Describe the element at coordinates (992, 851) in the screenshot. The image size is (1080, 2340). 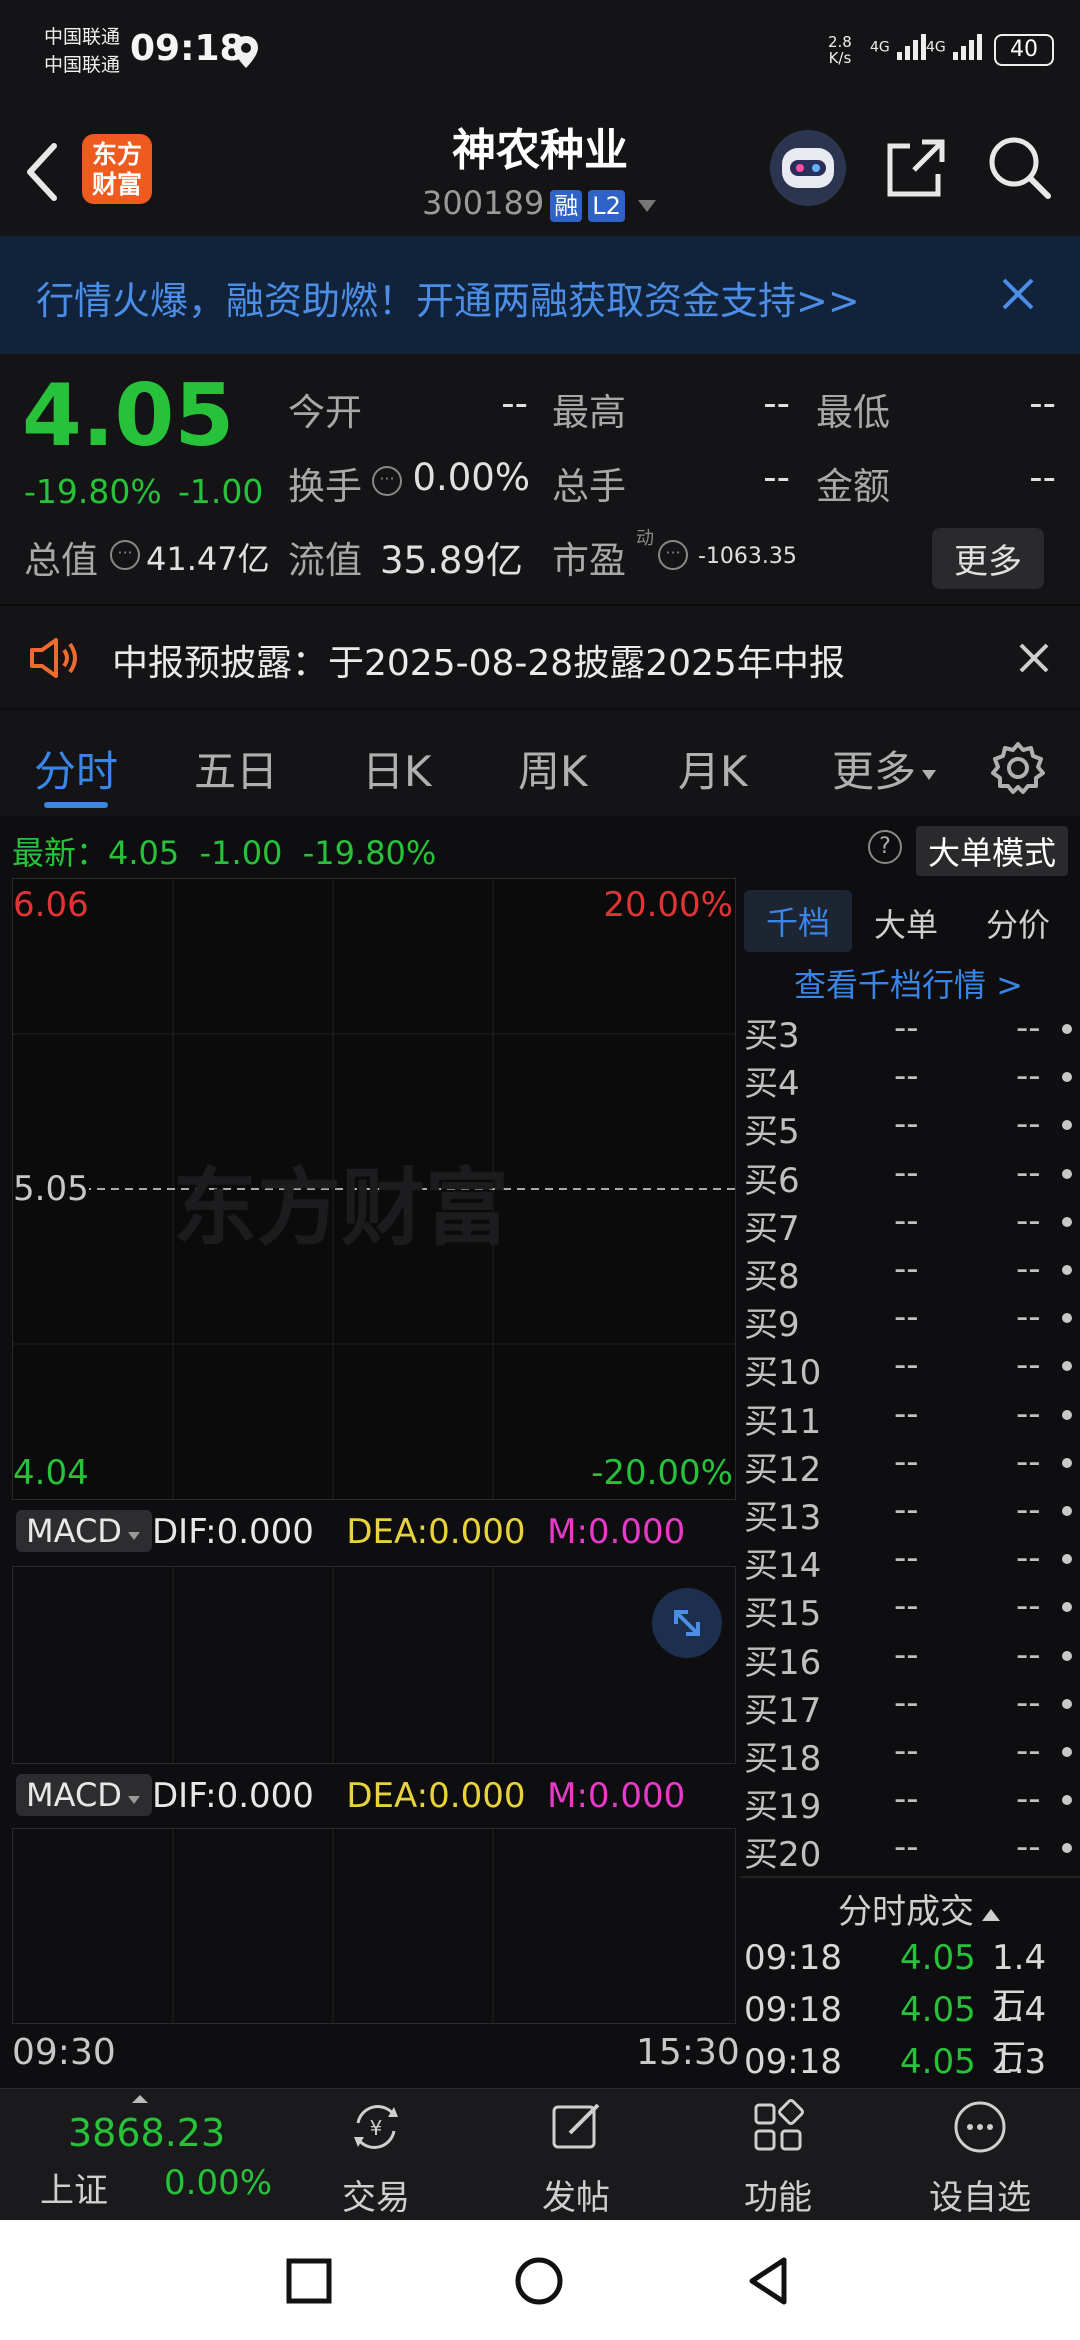
I see `large-order-mode-button: 大单模式` at that location.